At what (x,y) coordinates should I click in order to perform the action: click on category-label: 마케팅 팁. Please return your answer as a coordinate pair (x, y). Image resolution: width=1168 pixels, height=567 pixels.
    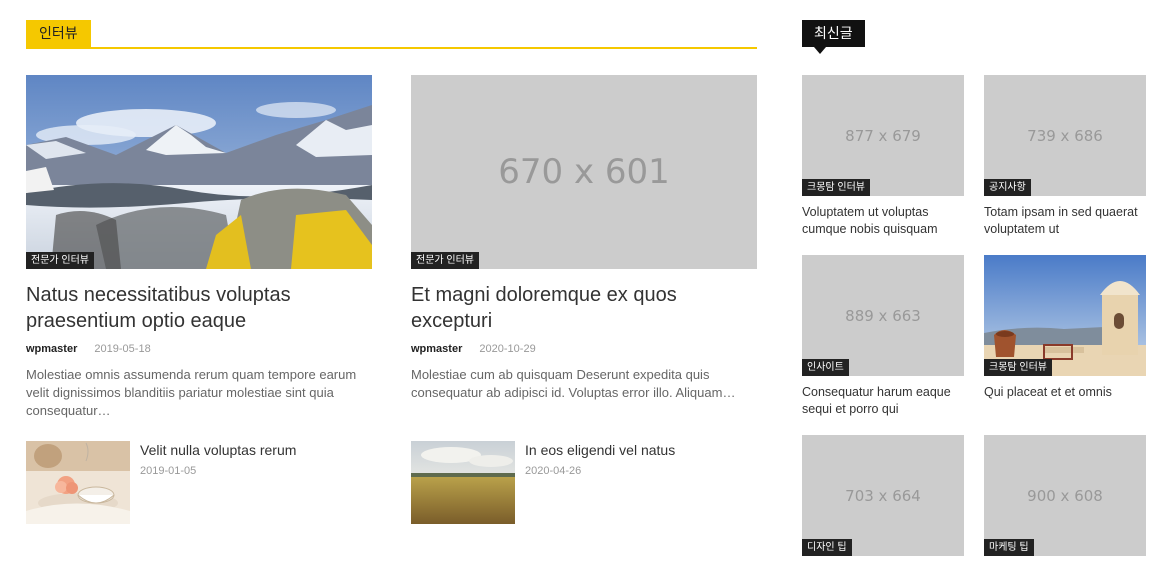
    Looking at the image, I should click on (1009, 547).